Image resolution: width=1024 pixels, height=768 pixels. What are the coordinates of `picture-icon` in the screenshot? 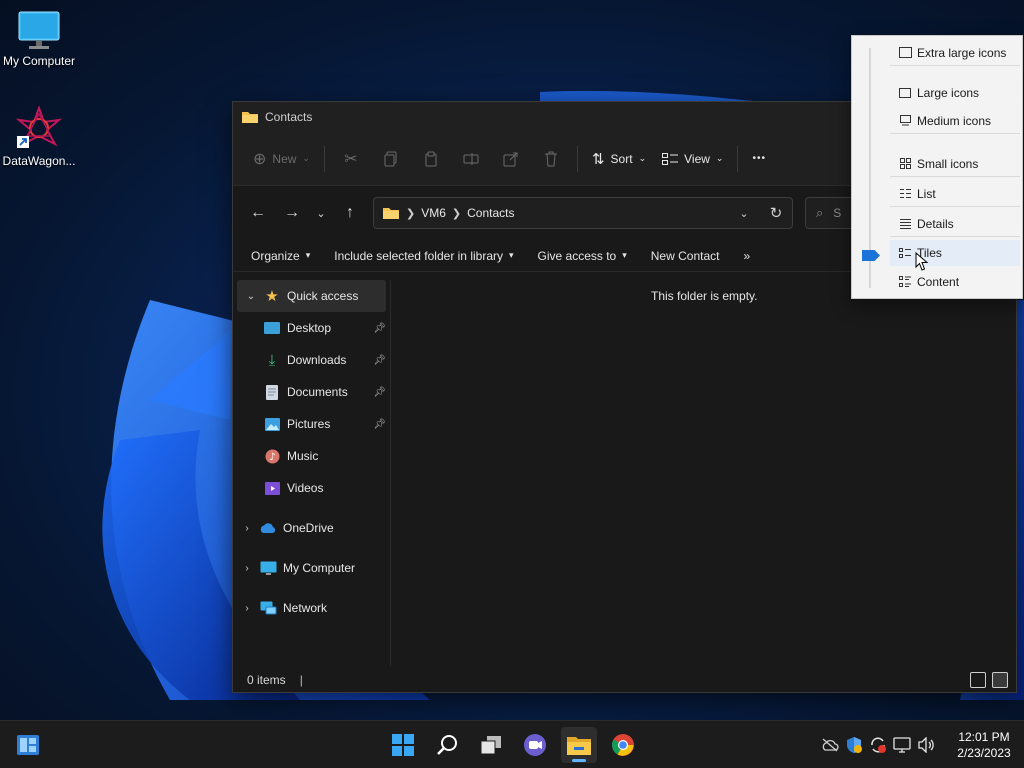 It's located at (272, 424).